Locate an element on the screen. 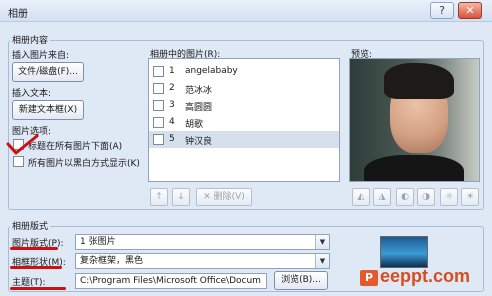 Image resolution: width=492 pixels, height=296 pixels. rotate-left-button: ◭ is located at coordinates (361, 197).